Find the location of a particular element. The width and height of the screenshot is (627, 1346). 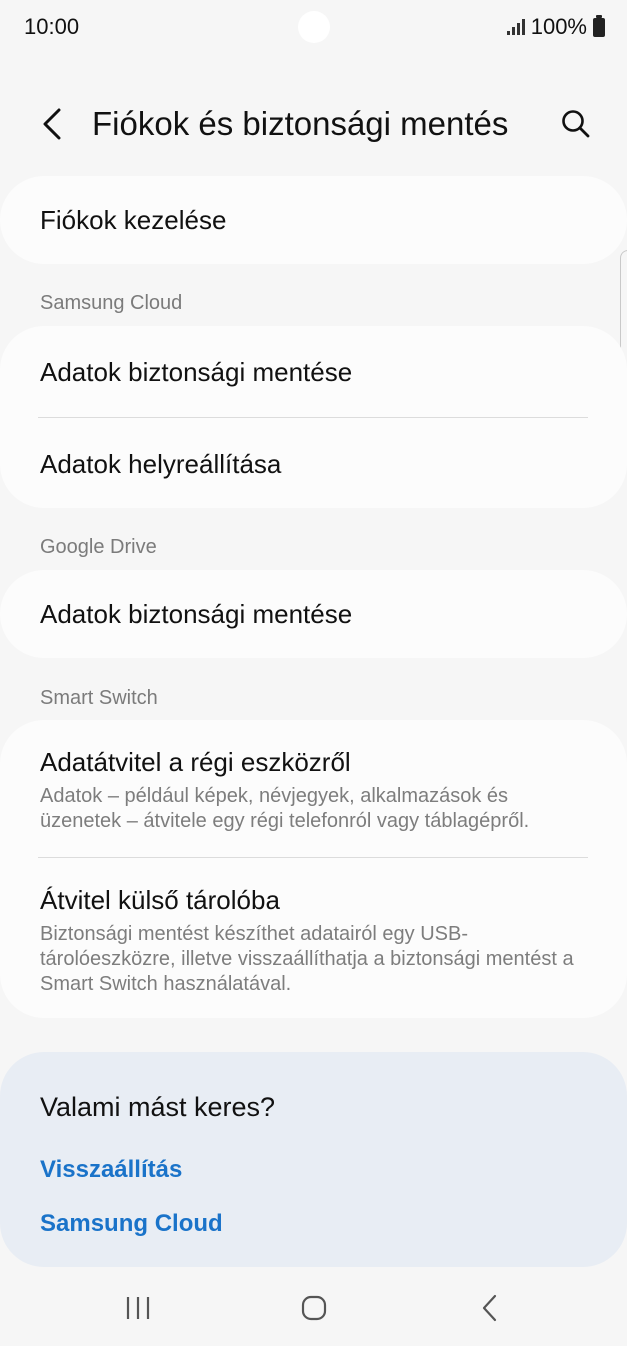

app-header: Fiókok és biztonsági mentés is located at coordinates (313, 125).